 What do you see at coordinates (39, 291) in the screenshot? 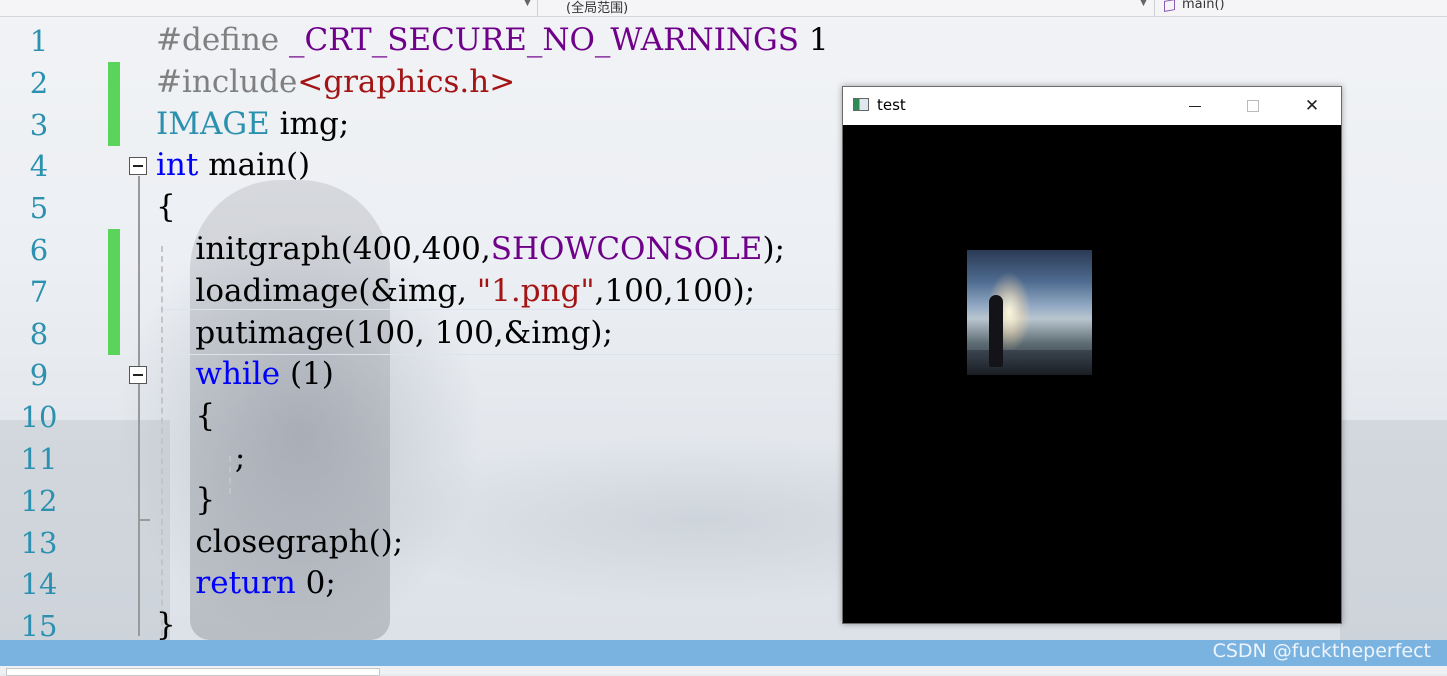
I see `line-number: 7` at bounding box center [39, 291].